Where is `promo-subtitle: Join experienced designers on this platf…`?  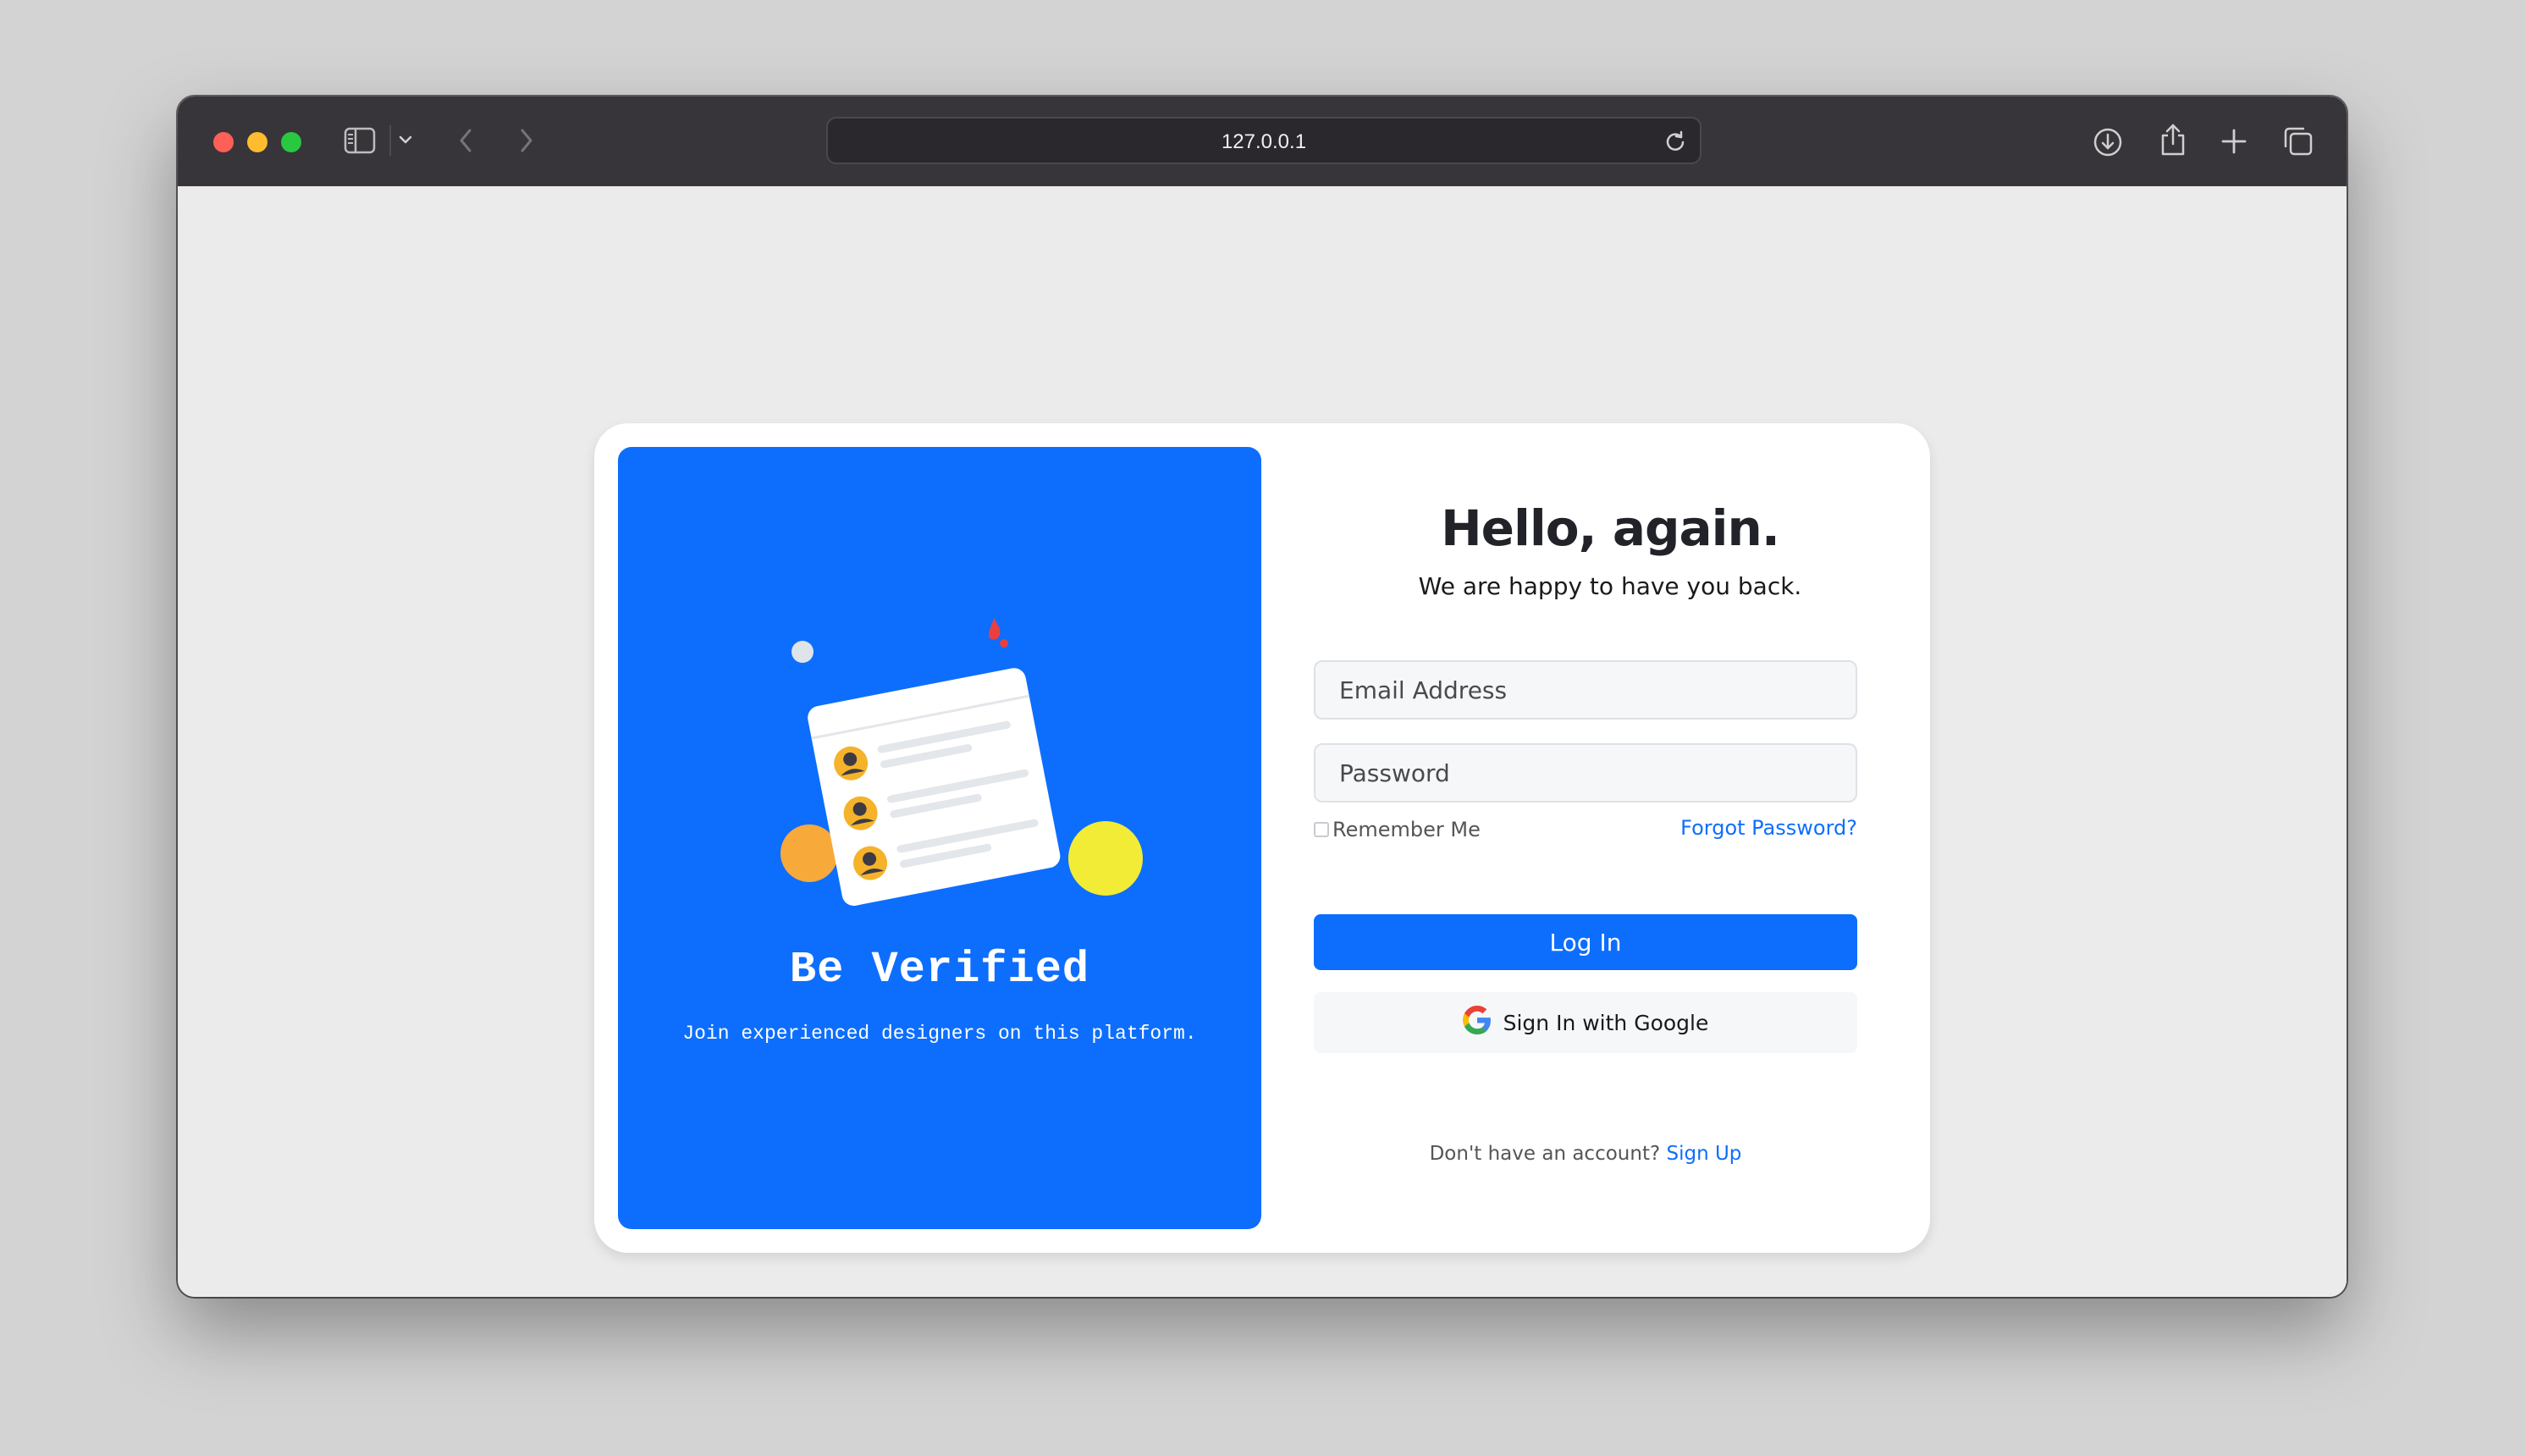 promo-subtitle: Join experienced designers on this platf… is located at coordinates (939, 1034).